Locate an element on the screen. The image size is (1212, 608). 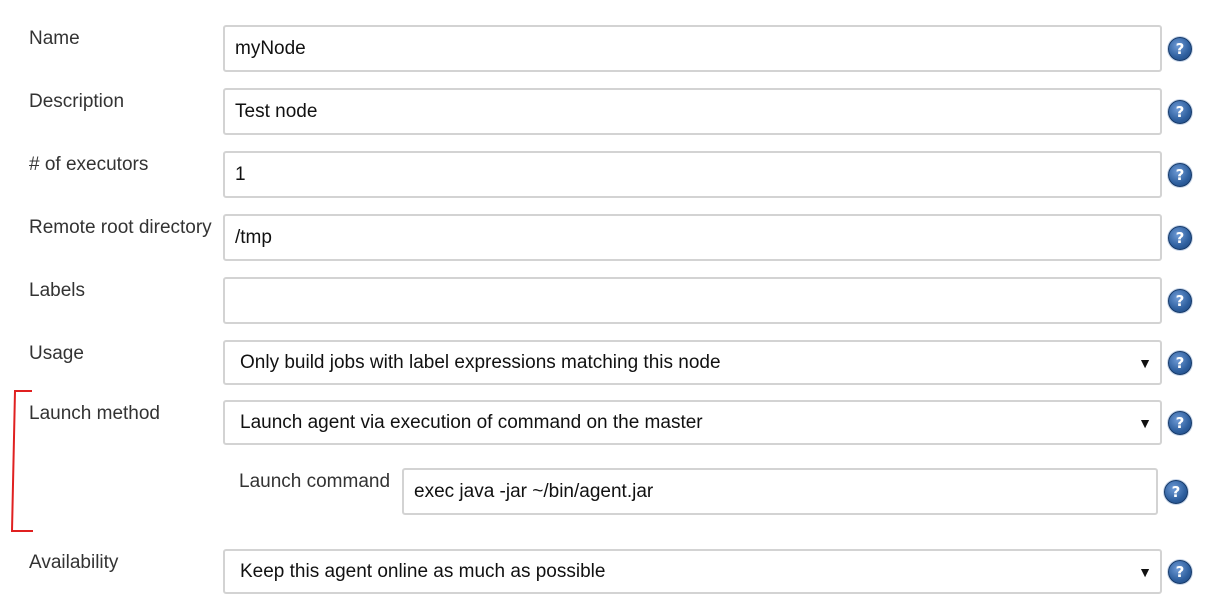
launch-method-label: Launch method is located at coordinates (94, 413).